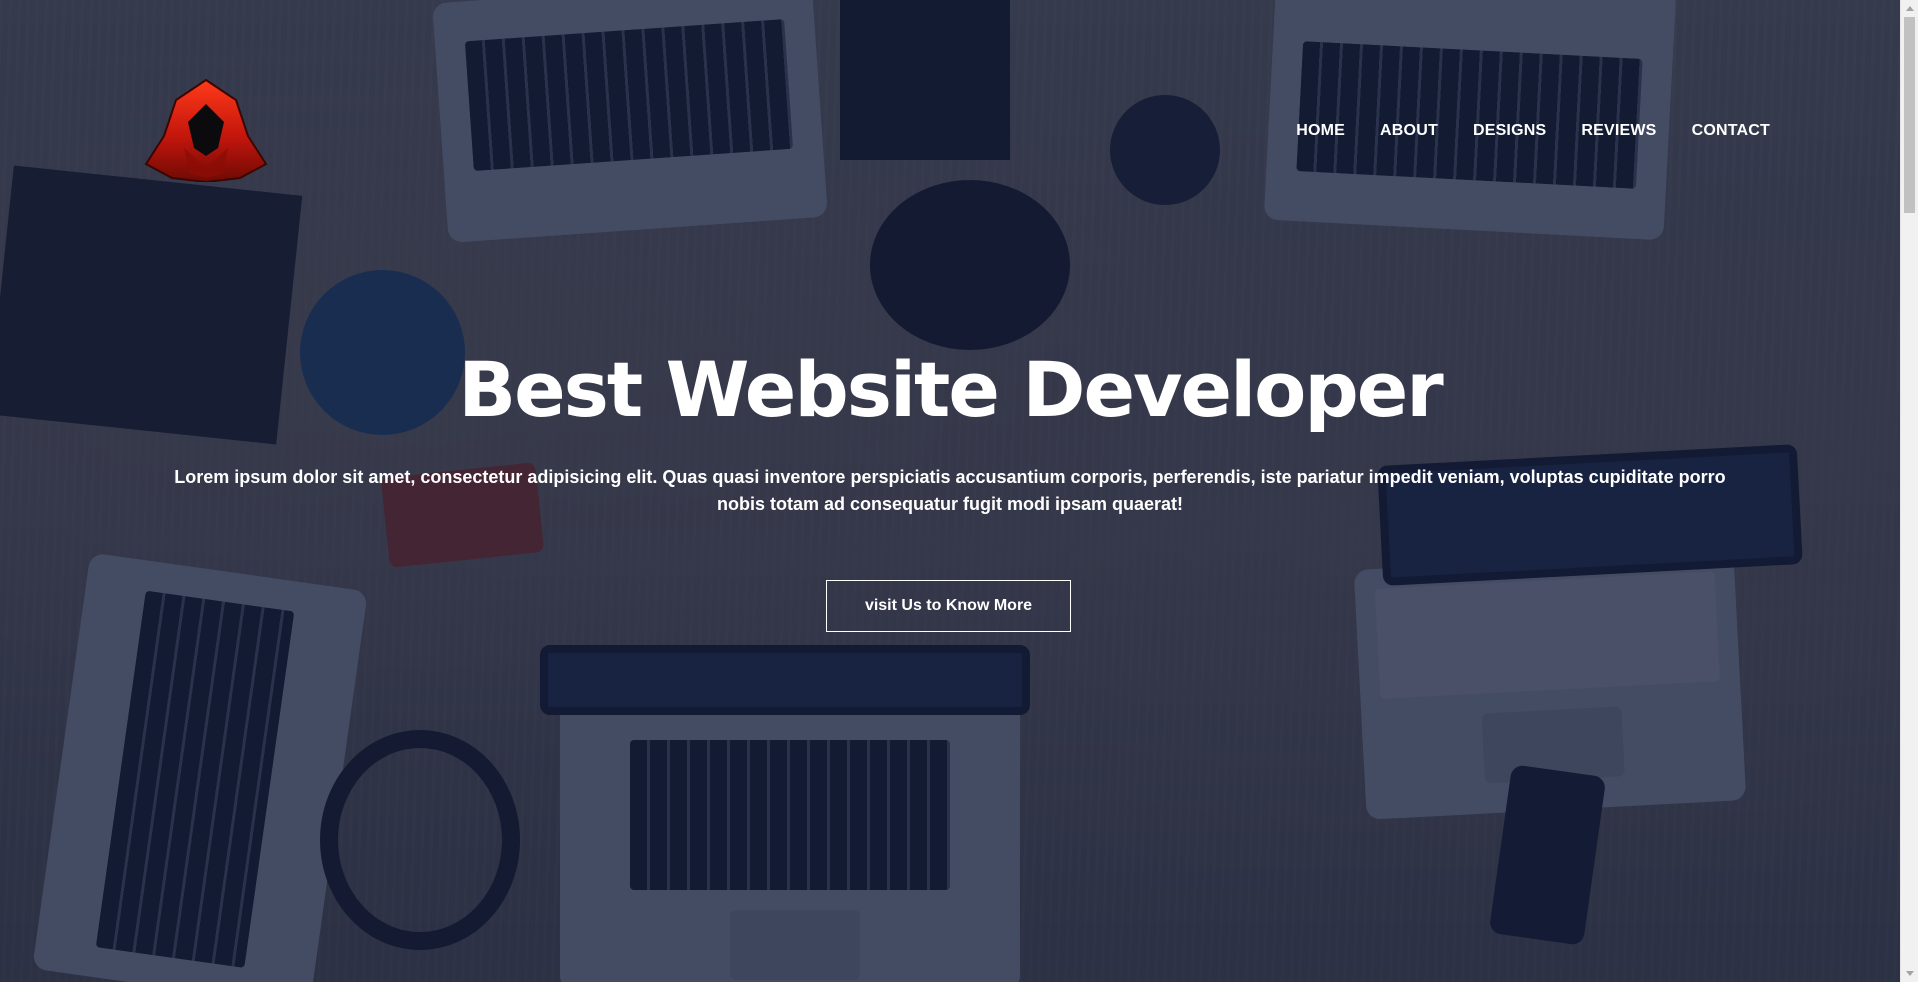 The width and height of the screenshot is (1918, 982). I want to click on arrow-up-icon, so click(1909, 8).